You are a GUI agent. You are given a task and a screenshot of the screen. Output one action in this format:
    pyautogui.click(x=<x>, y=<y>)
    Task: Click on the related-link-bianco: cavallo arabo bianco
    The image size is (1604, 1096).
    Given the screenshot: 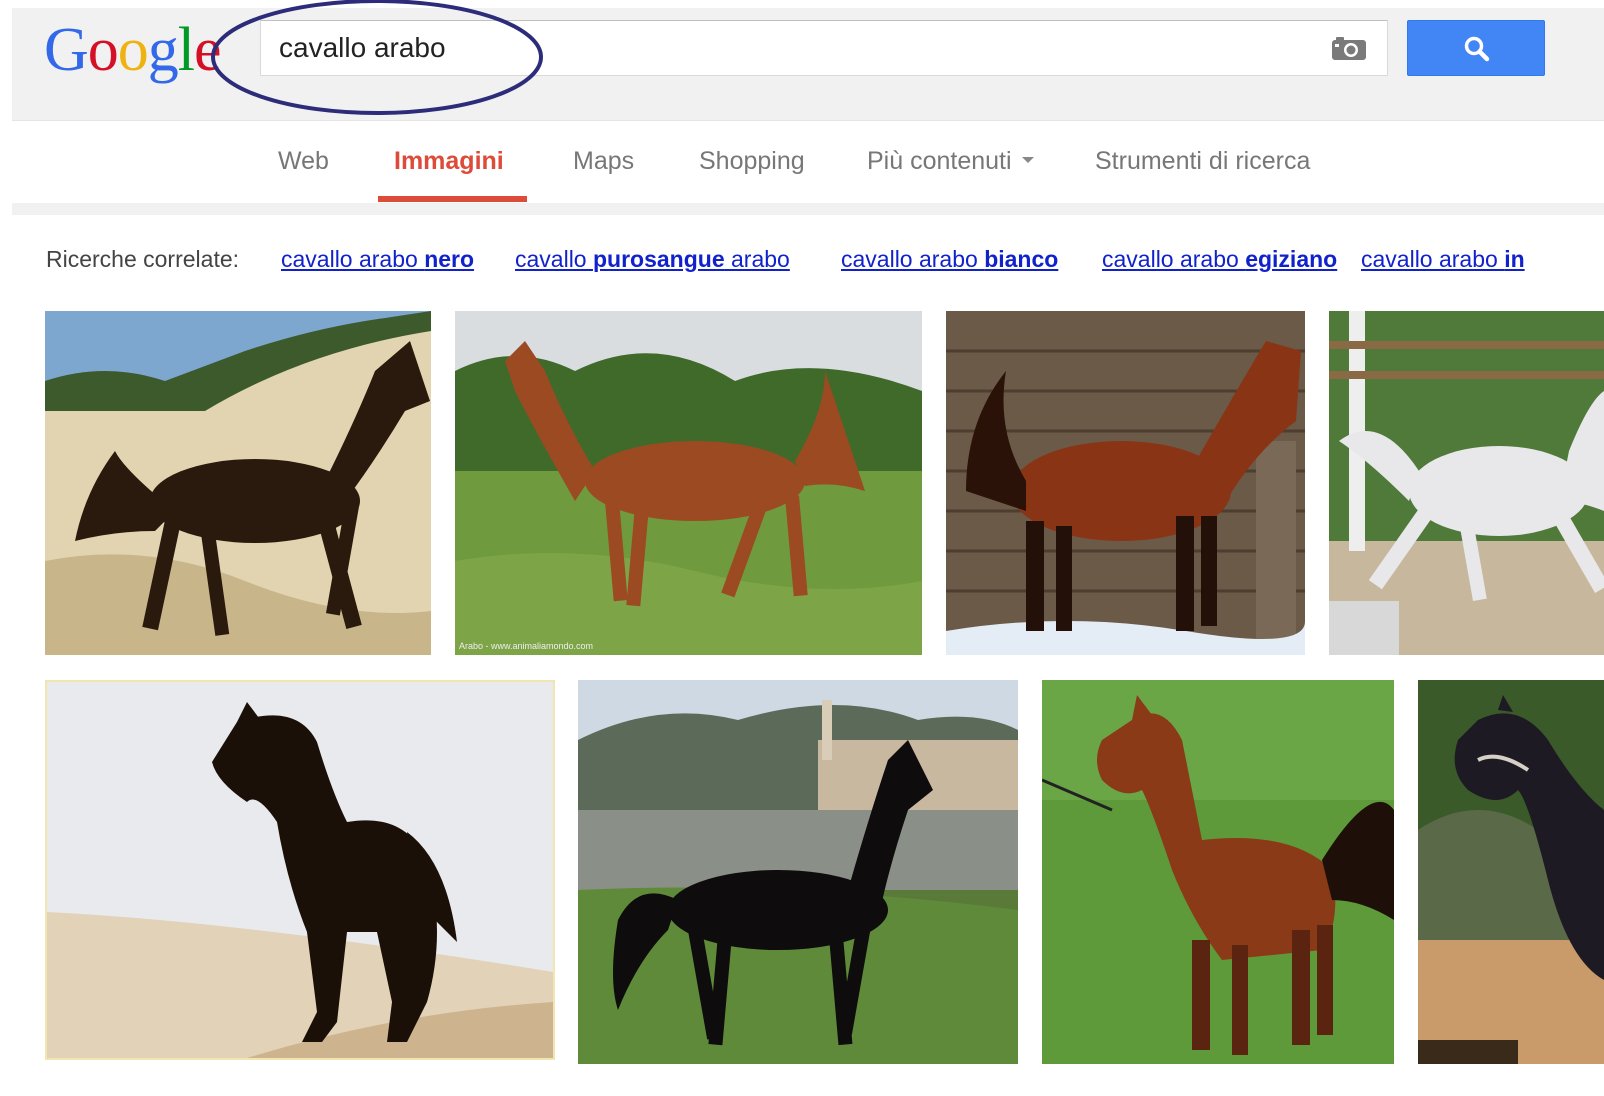 What is the action you would take?
    pyautogui.click(x=949, y=259)
    